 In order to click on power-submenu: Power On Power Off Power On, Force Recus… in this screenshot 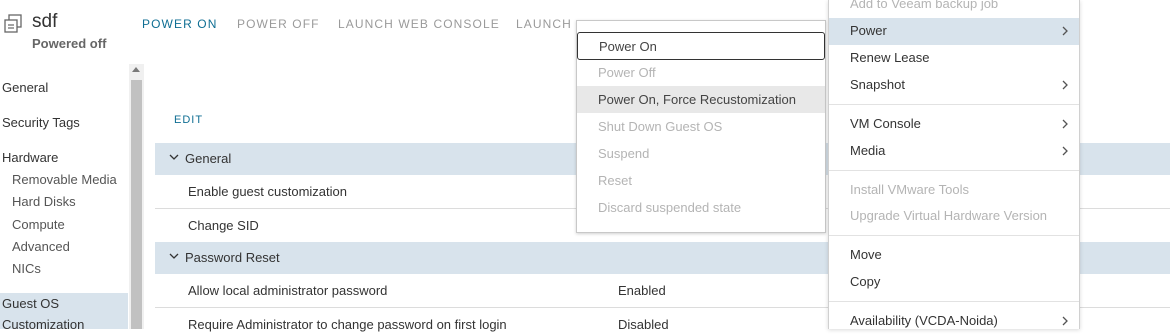, I will do `click(701, 126)`.